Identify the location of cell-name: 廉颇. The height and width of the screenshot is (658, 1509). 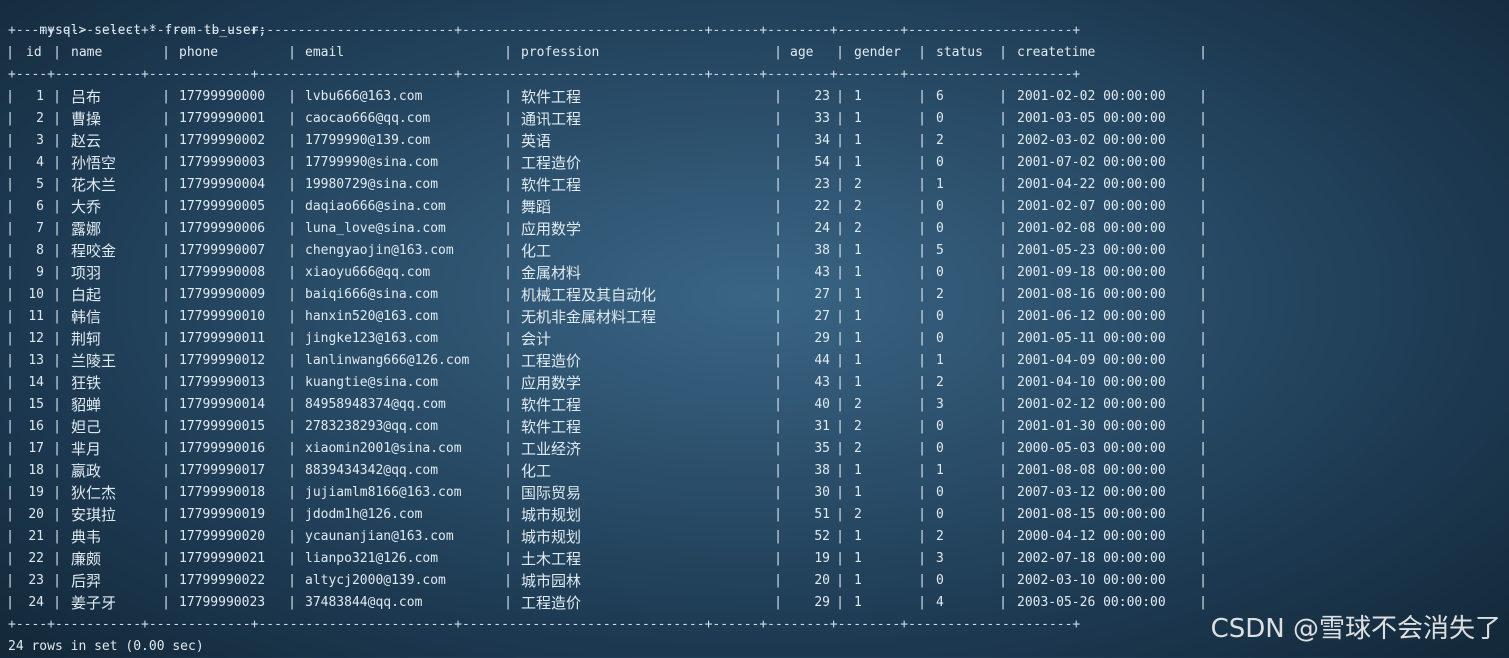
(86, 559).